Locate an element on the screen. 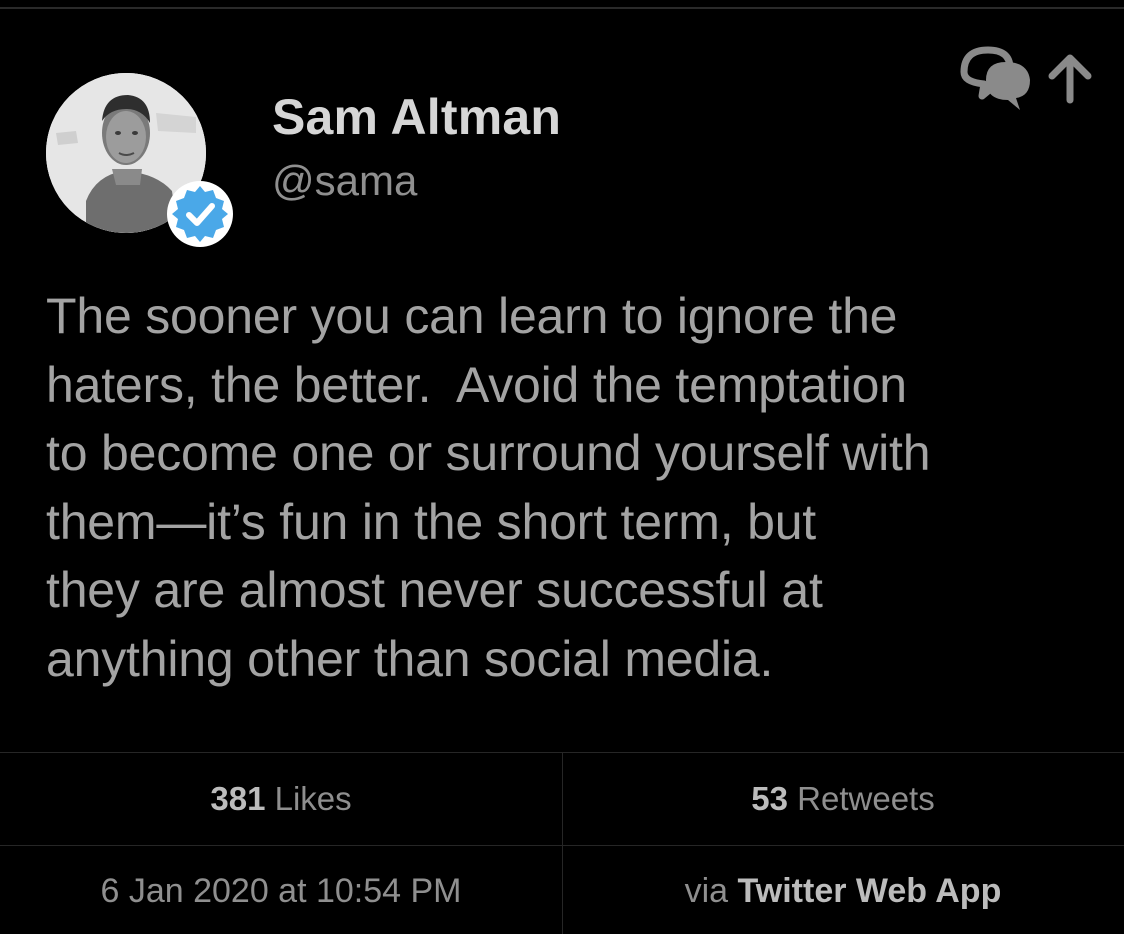 This screenshot has height=934, width=1124. retweets-stat: 53 Retweets is located at coordinates (843, 799).